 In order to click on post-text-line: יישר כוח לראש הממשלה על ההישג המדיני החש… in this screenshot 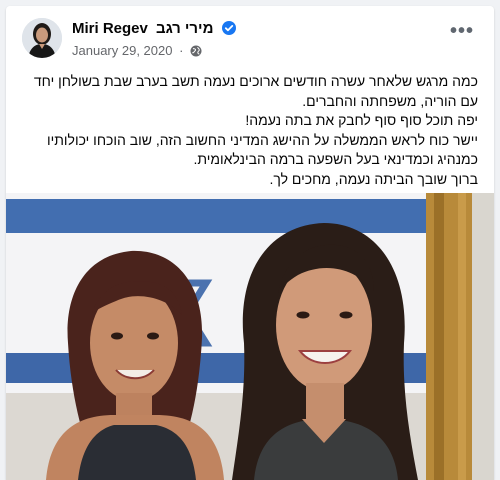, I will do `click(262, 149)`.